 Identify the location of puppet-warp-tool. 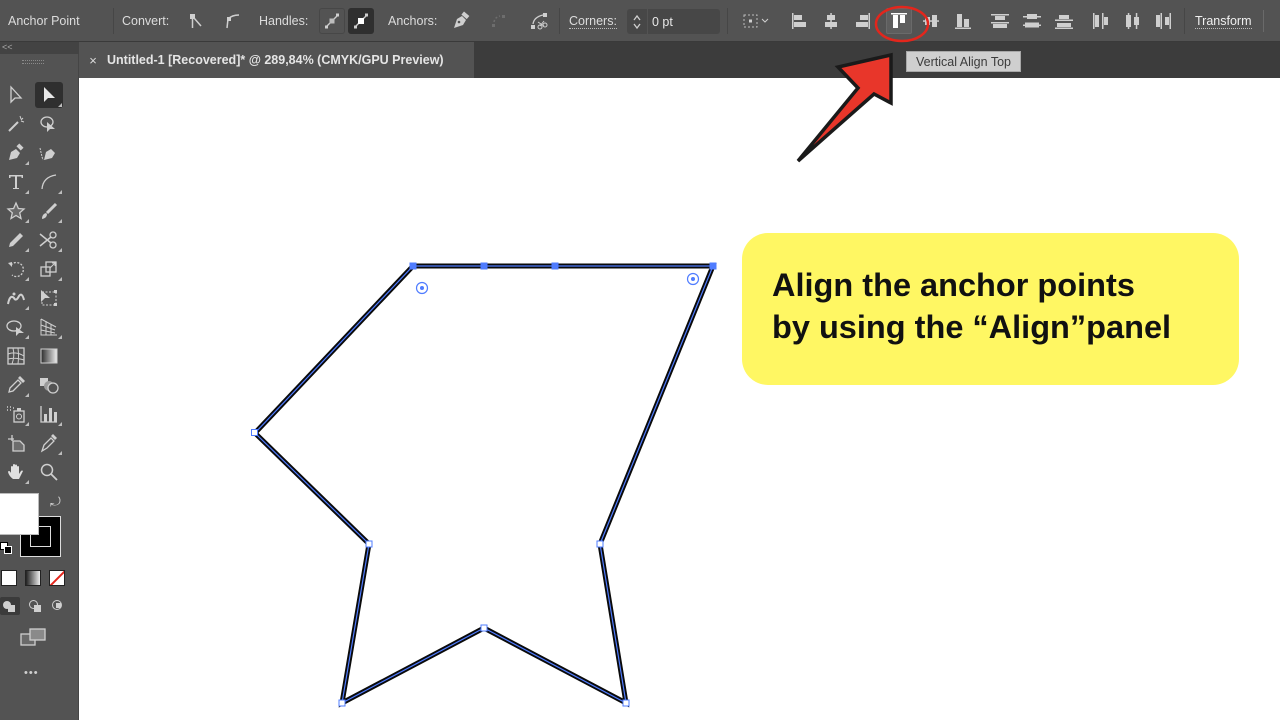
(16, 298).